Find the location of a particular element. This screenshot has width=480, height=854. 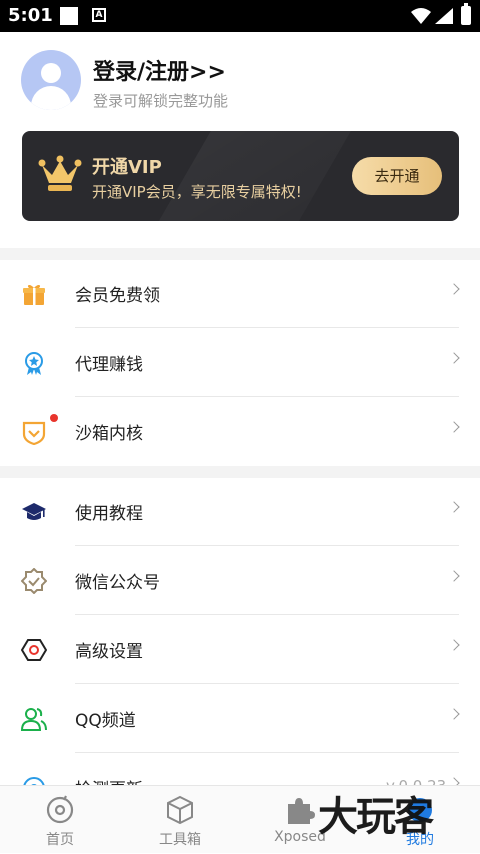

tab-label: 工具箱 is located at coordinates (180, 840).